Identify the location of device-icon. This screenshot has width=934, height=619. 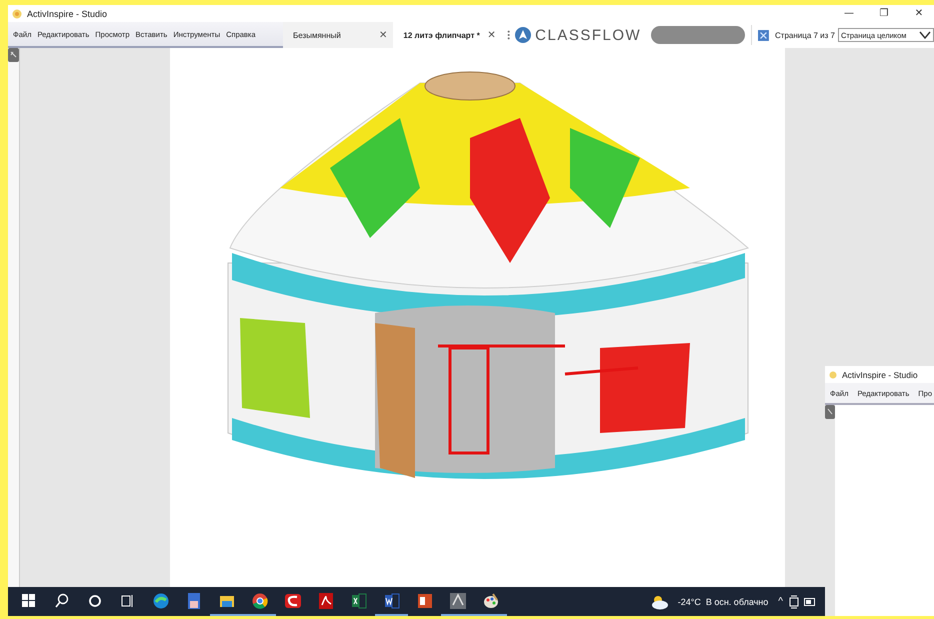
(794, 601).